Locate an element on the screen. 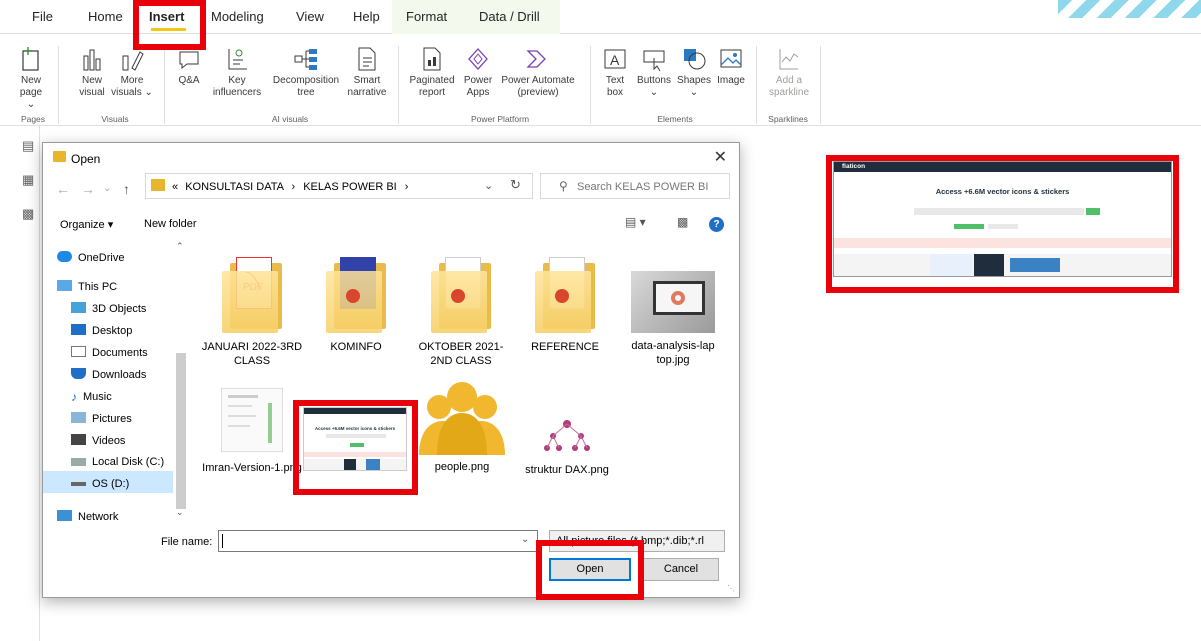 Image resolution: width=1201 pixels, height=641 pixels. diagram-thumbnail is located at coordinates (567, 436).